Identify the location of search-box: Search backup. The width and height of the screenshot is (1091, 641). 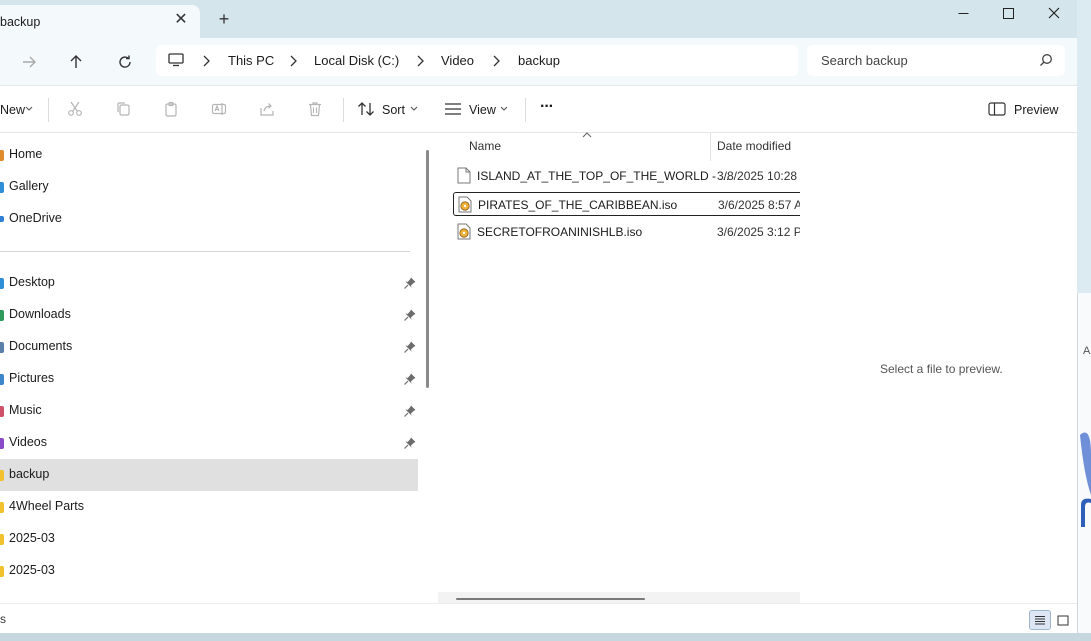
(936, 60).